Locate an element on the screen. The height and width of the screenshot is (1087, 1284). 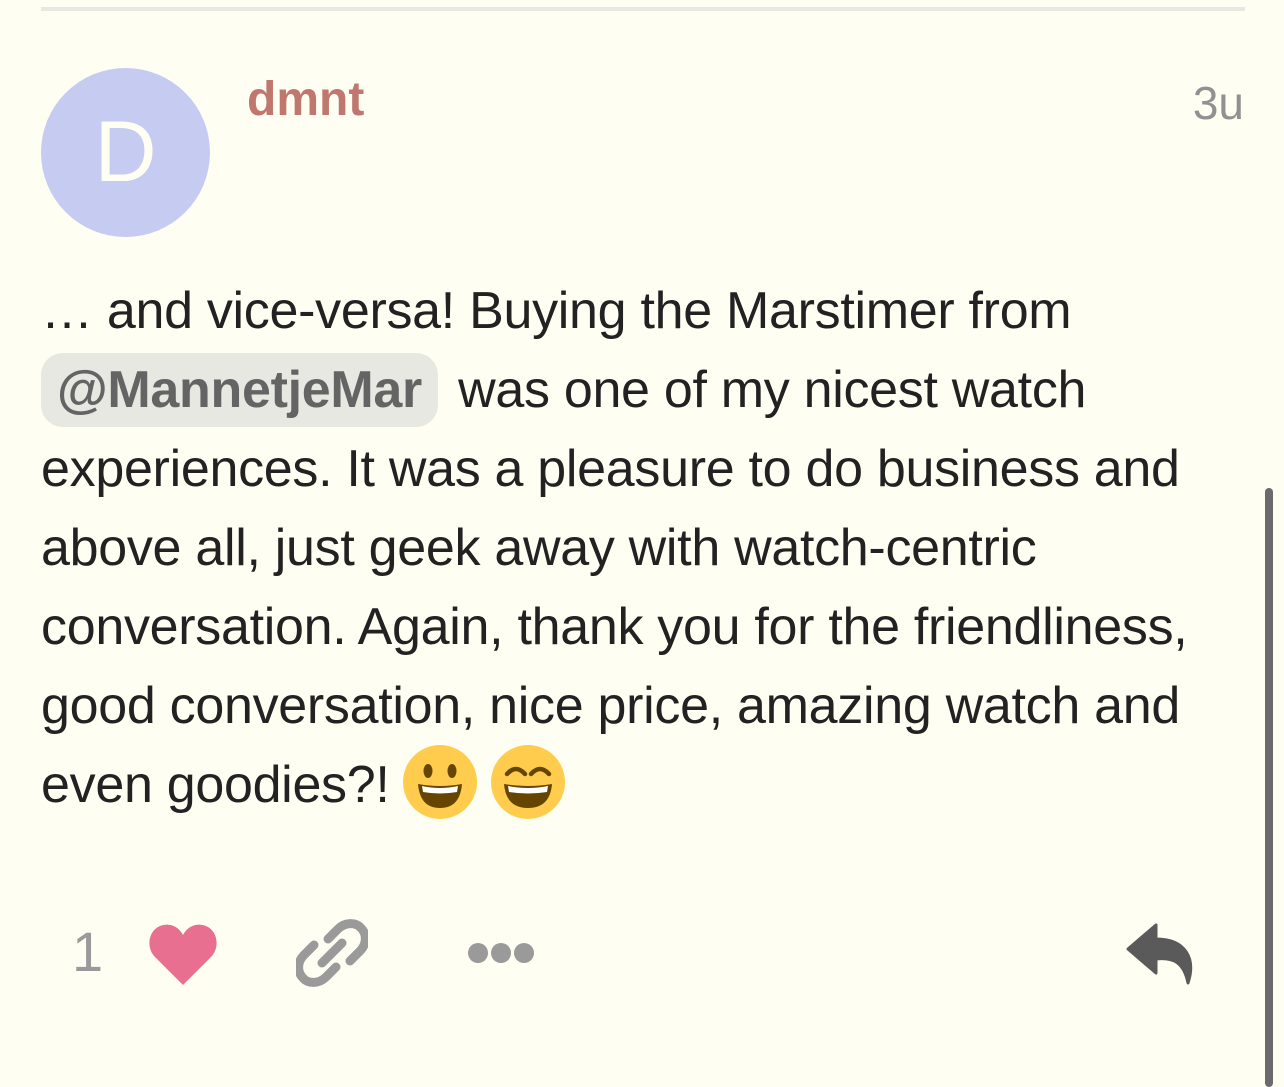
post-age: 3u is located at coordinates (1218, 103).